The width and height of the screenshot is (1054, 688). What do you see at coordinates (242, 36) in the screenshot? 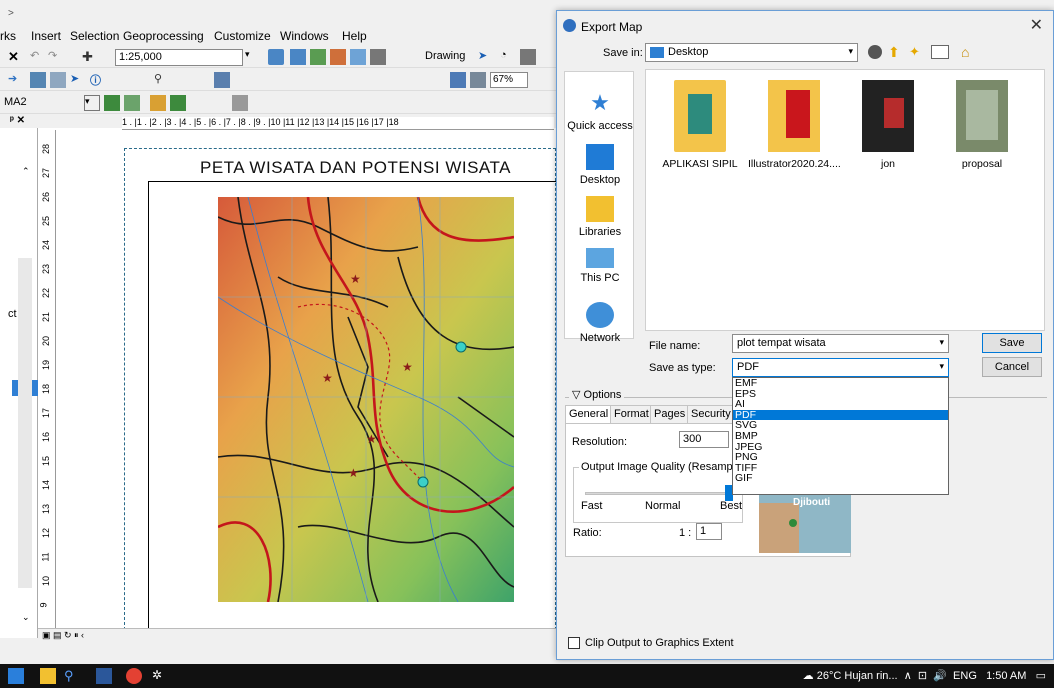
I see `menu-customize: Customize` at bounding box center [242, 36].